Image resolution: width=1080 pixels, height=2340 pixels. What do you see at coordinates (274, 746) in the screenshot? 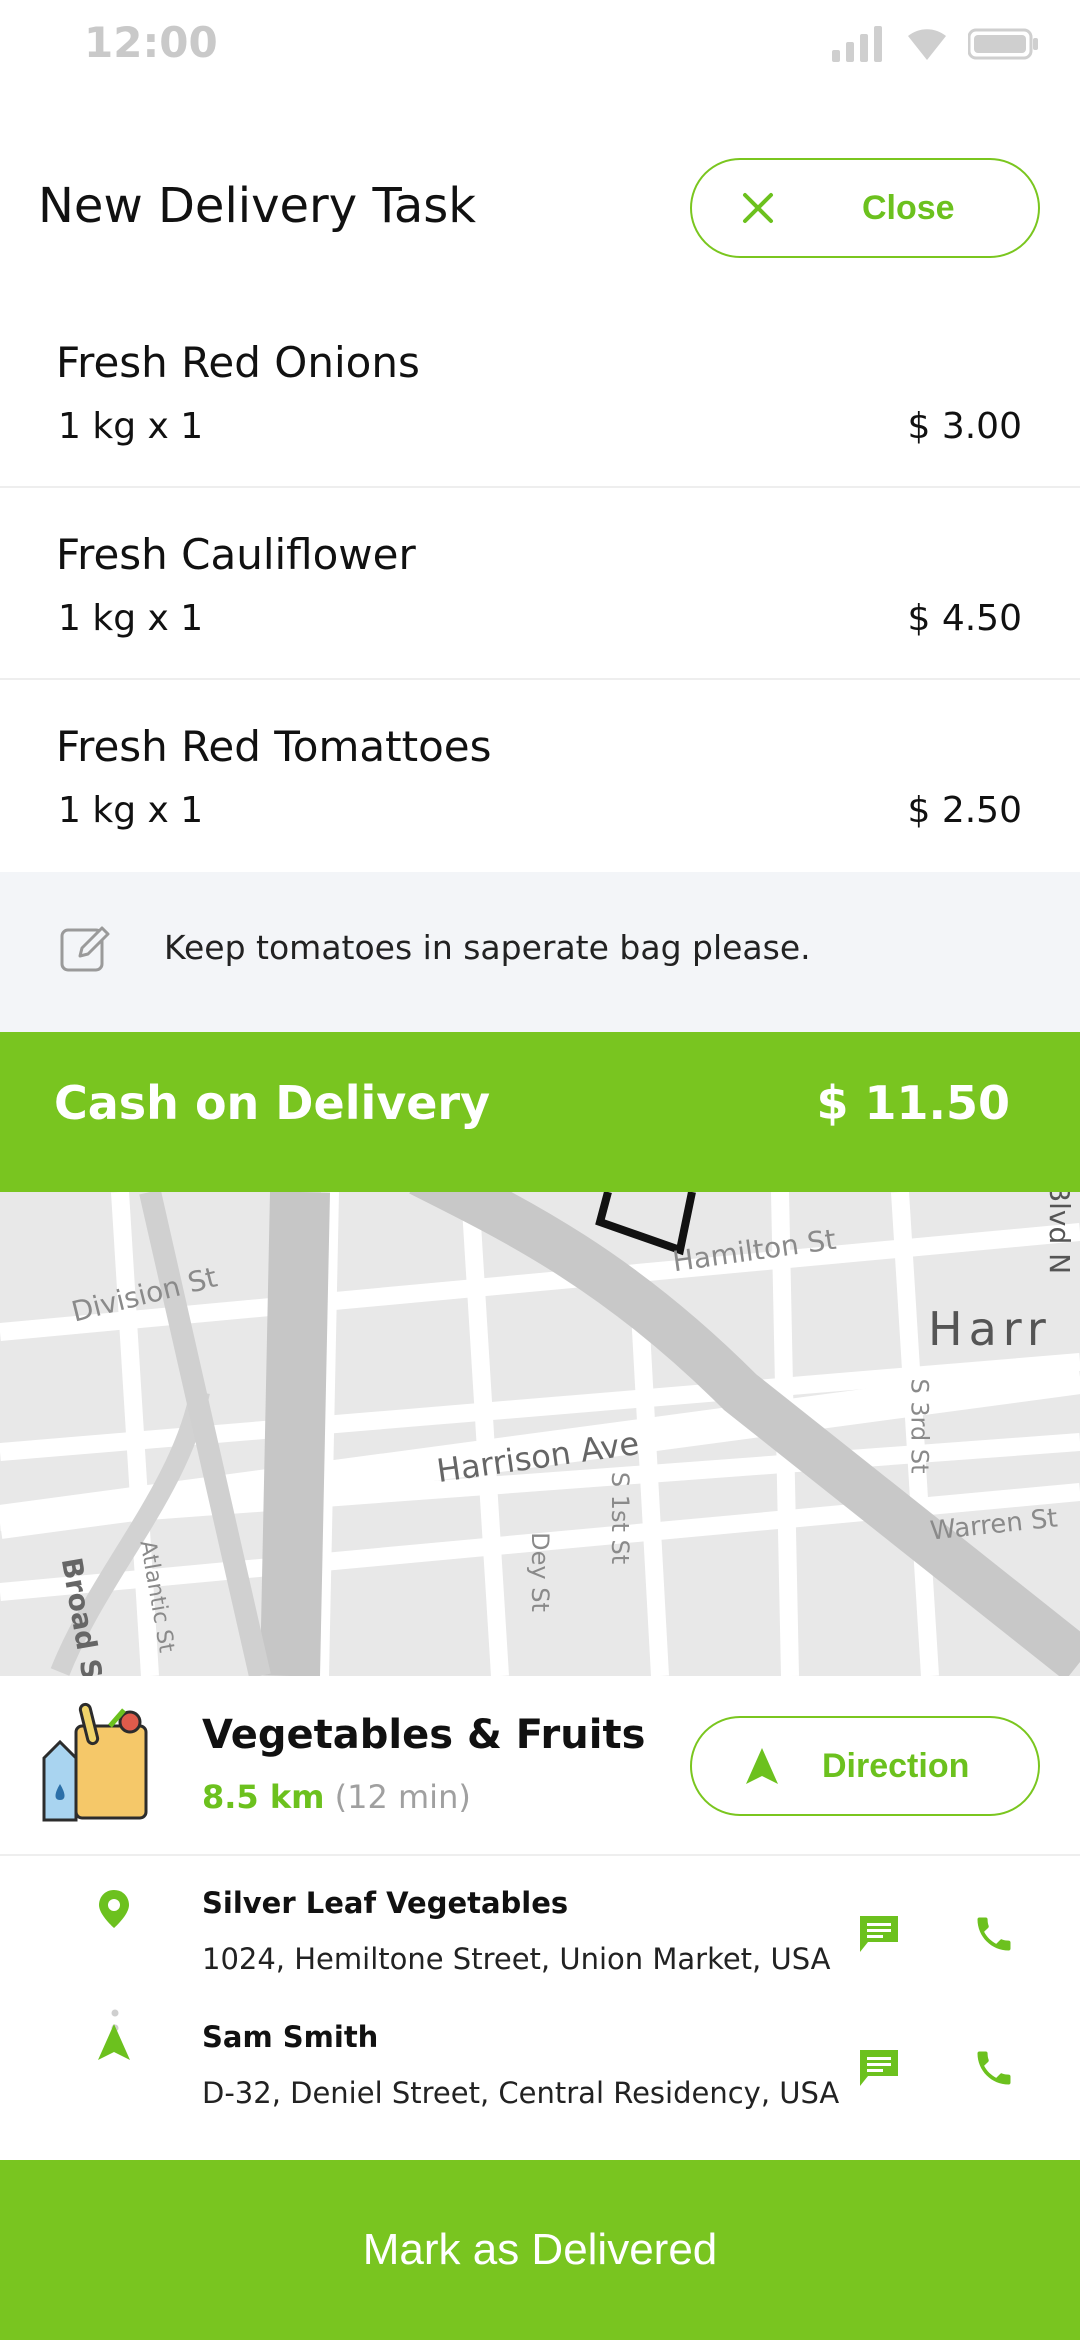
I see `item-name: Fresh Red Tomattoes` at bounding box center [274, 746].